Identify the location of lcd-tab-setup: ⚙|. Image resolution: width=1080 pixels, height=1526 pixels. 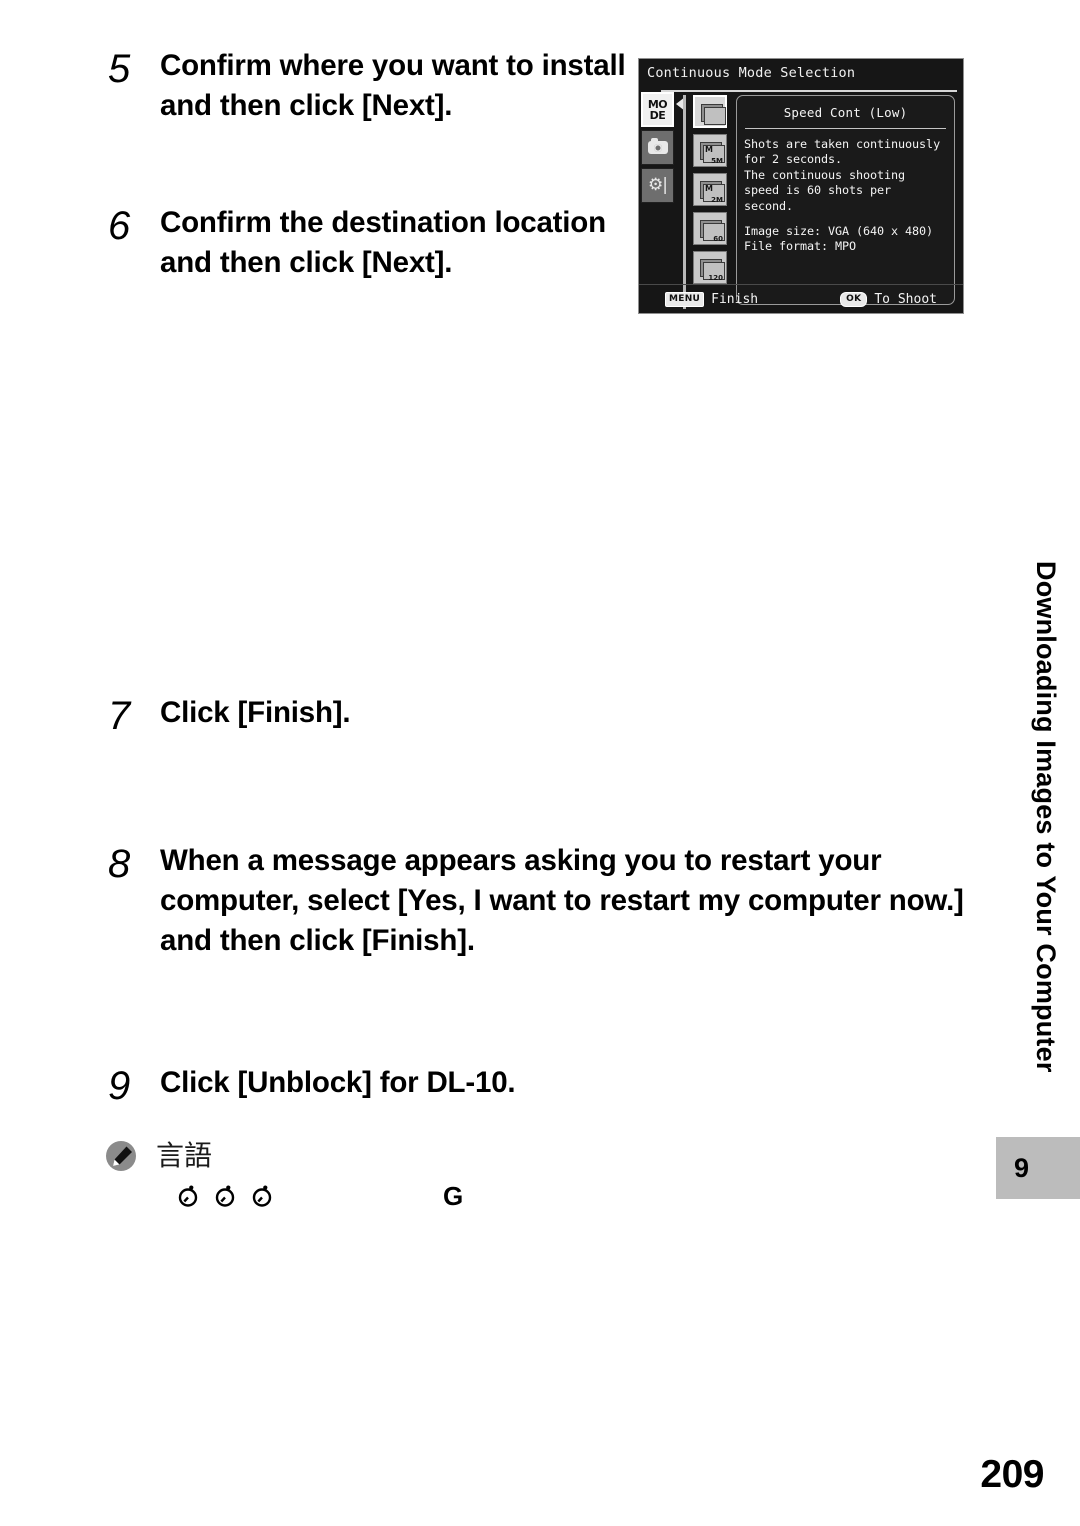
(657, 185).